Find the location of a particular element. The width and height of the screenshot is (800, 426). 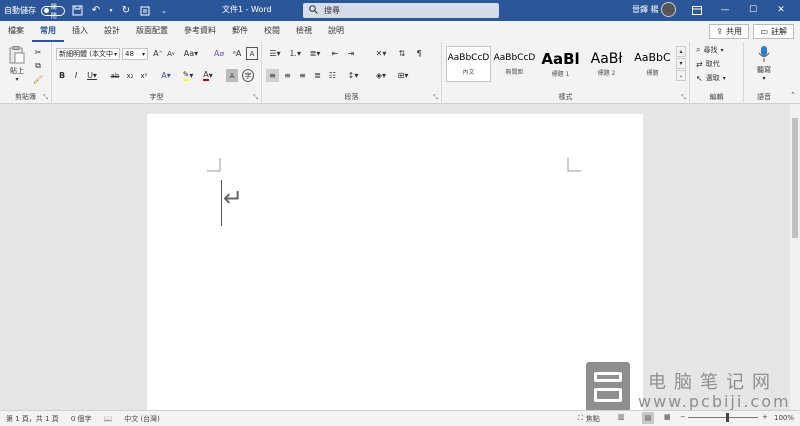

language: 中文 (台灣) is located at coordinates (142, 419).